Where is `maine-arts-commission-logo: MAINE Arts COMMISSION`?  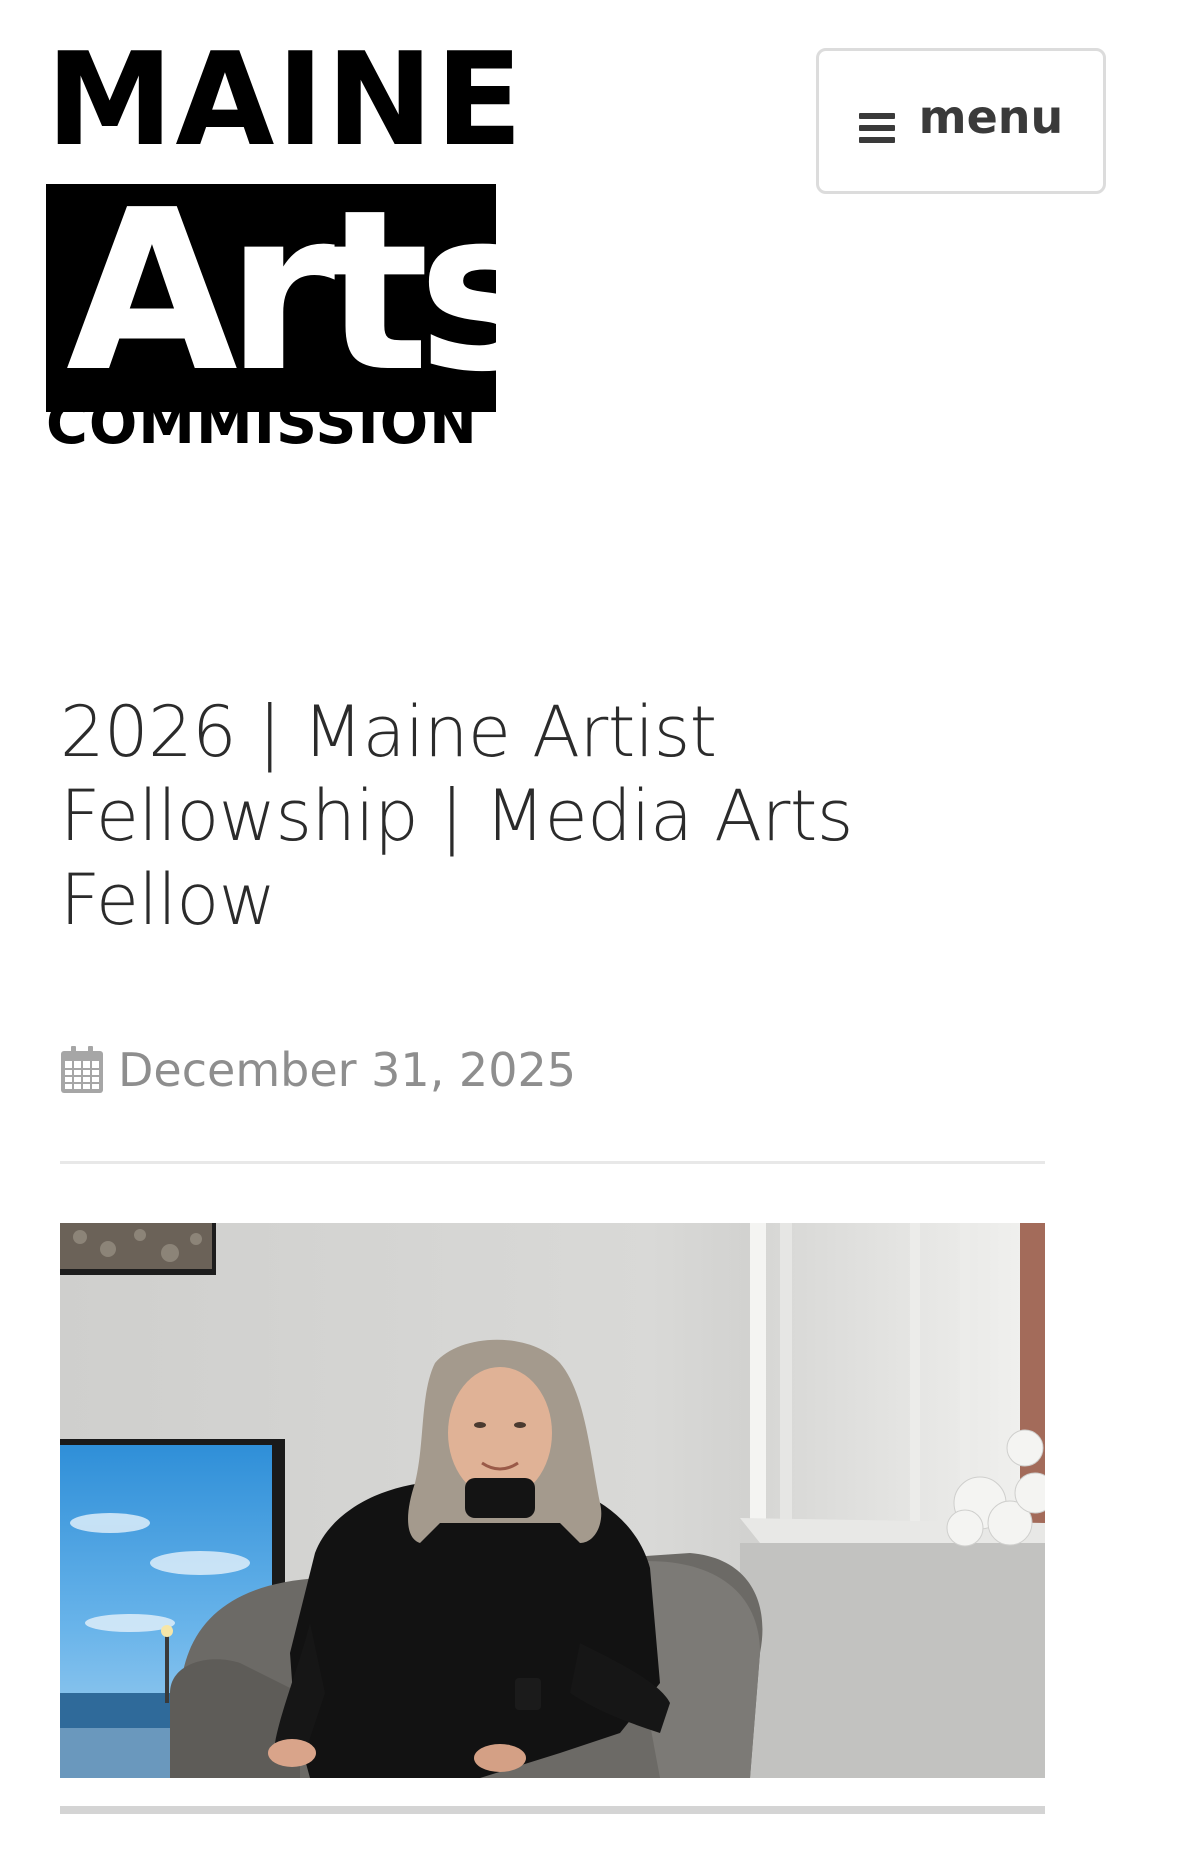
maine-arts-commission-logo: MAINE Arts COMMISSION is located at coordinates (285, 241).